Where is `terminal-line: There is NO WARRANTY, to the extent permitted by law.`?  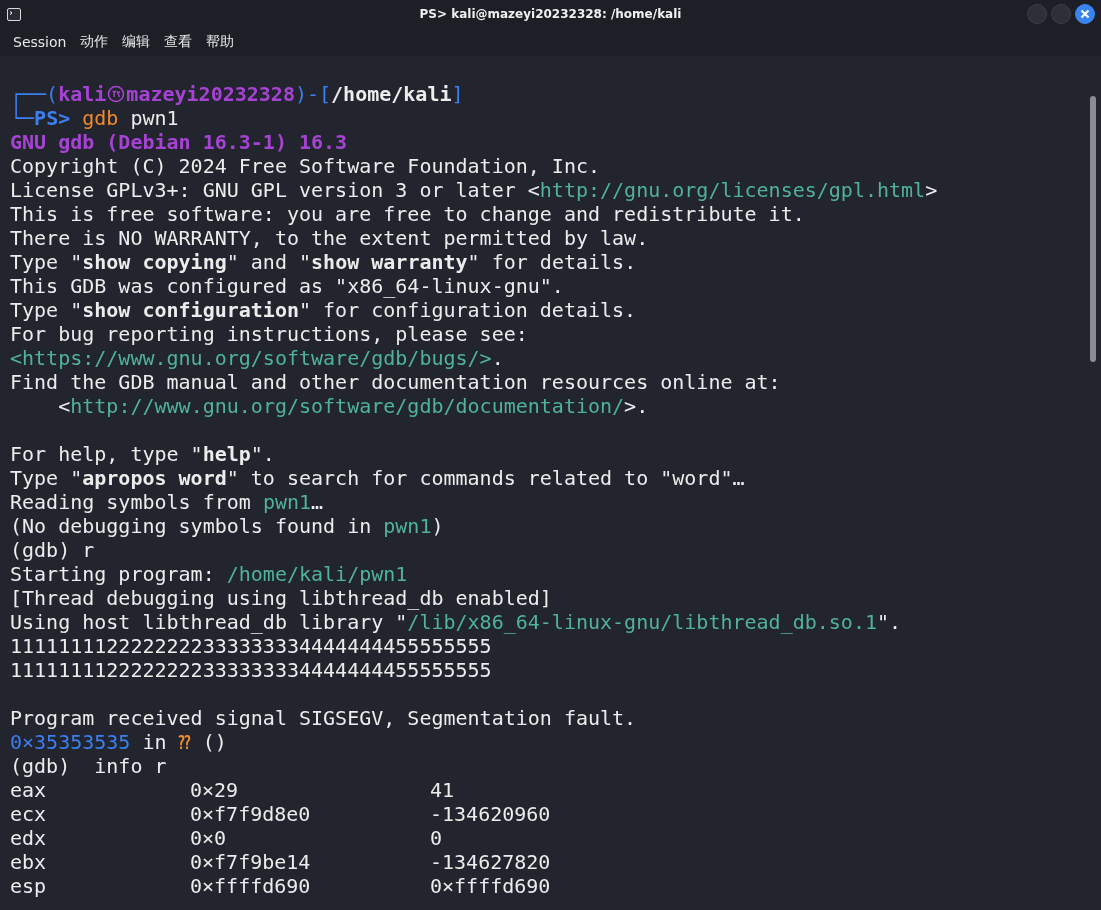 terminal-line: There is NO WARRANTY, to the extent permitted by law. is located at coordinates (329, 238).